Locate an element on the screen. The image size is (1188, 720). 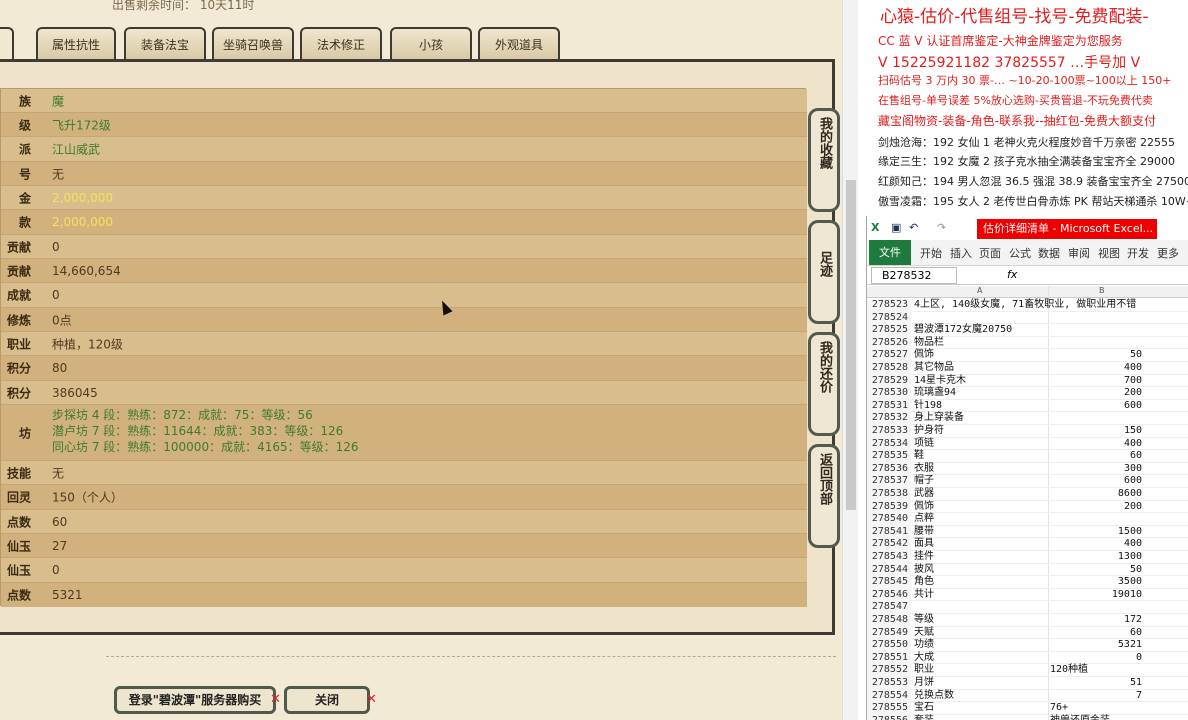
redo-icon: ↷ is located at coordinates (943, 227).